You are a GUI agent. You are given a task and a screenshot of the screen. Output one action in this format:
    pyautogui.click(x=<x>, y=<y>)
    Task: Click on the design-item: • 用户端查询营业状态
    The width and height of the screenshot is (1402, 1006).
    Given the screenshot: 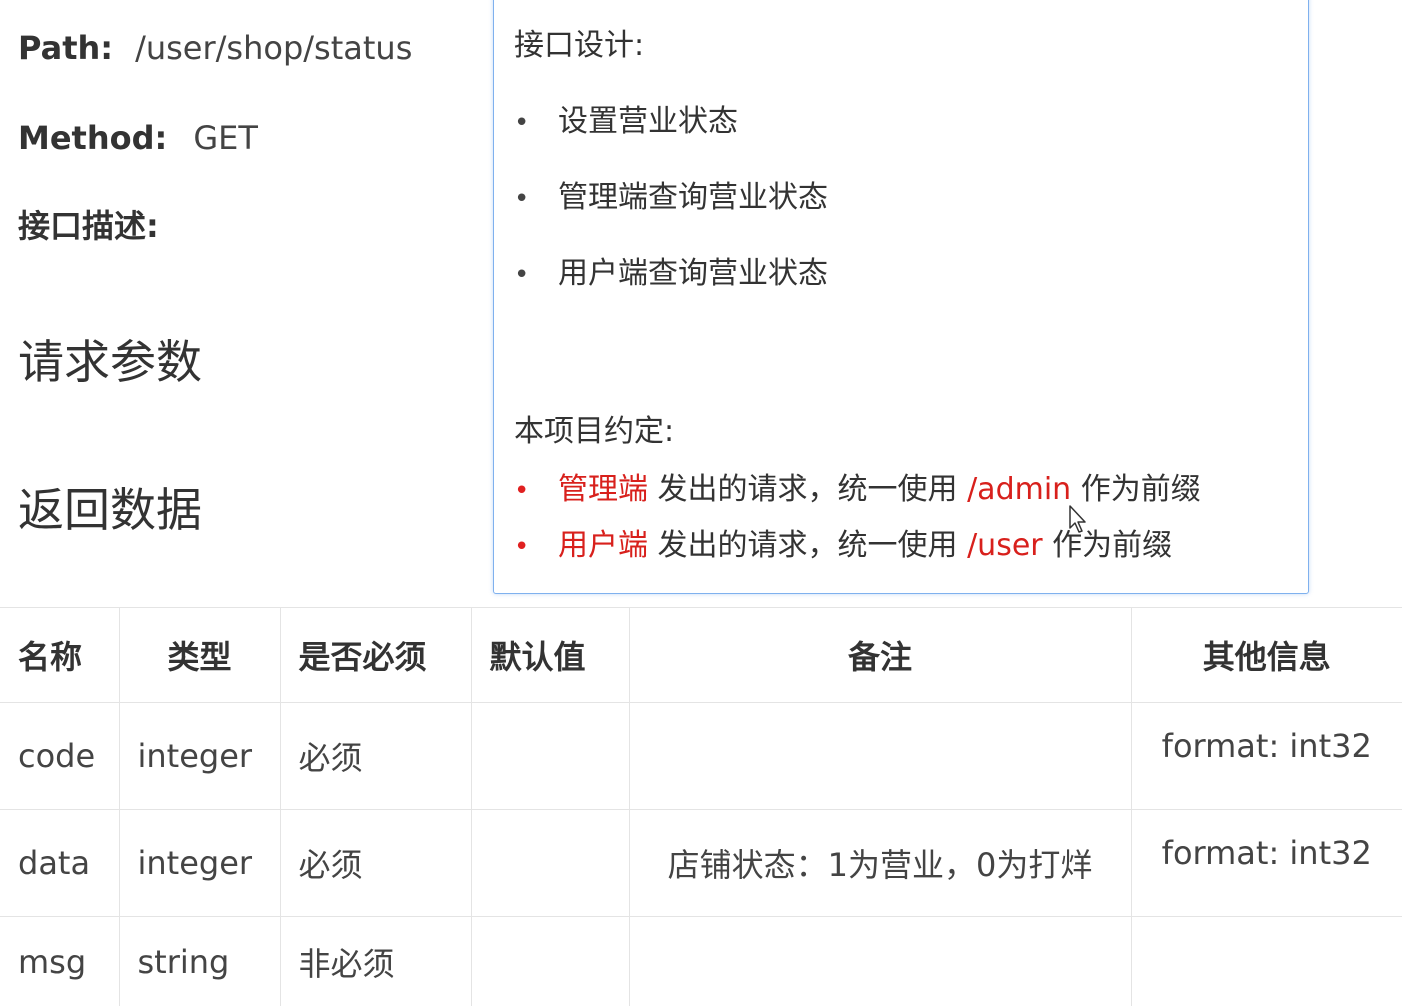 What is the action you would take?
    pyautogui.click(x=671, y=274)
    